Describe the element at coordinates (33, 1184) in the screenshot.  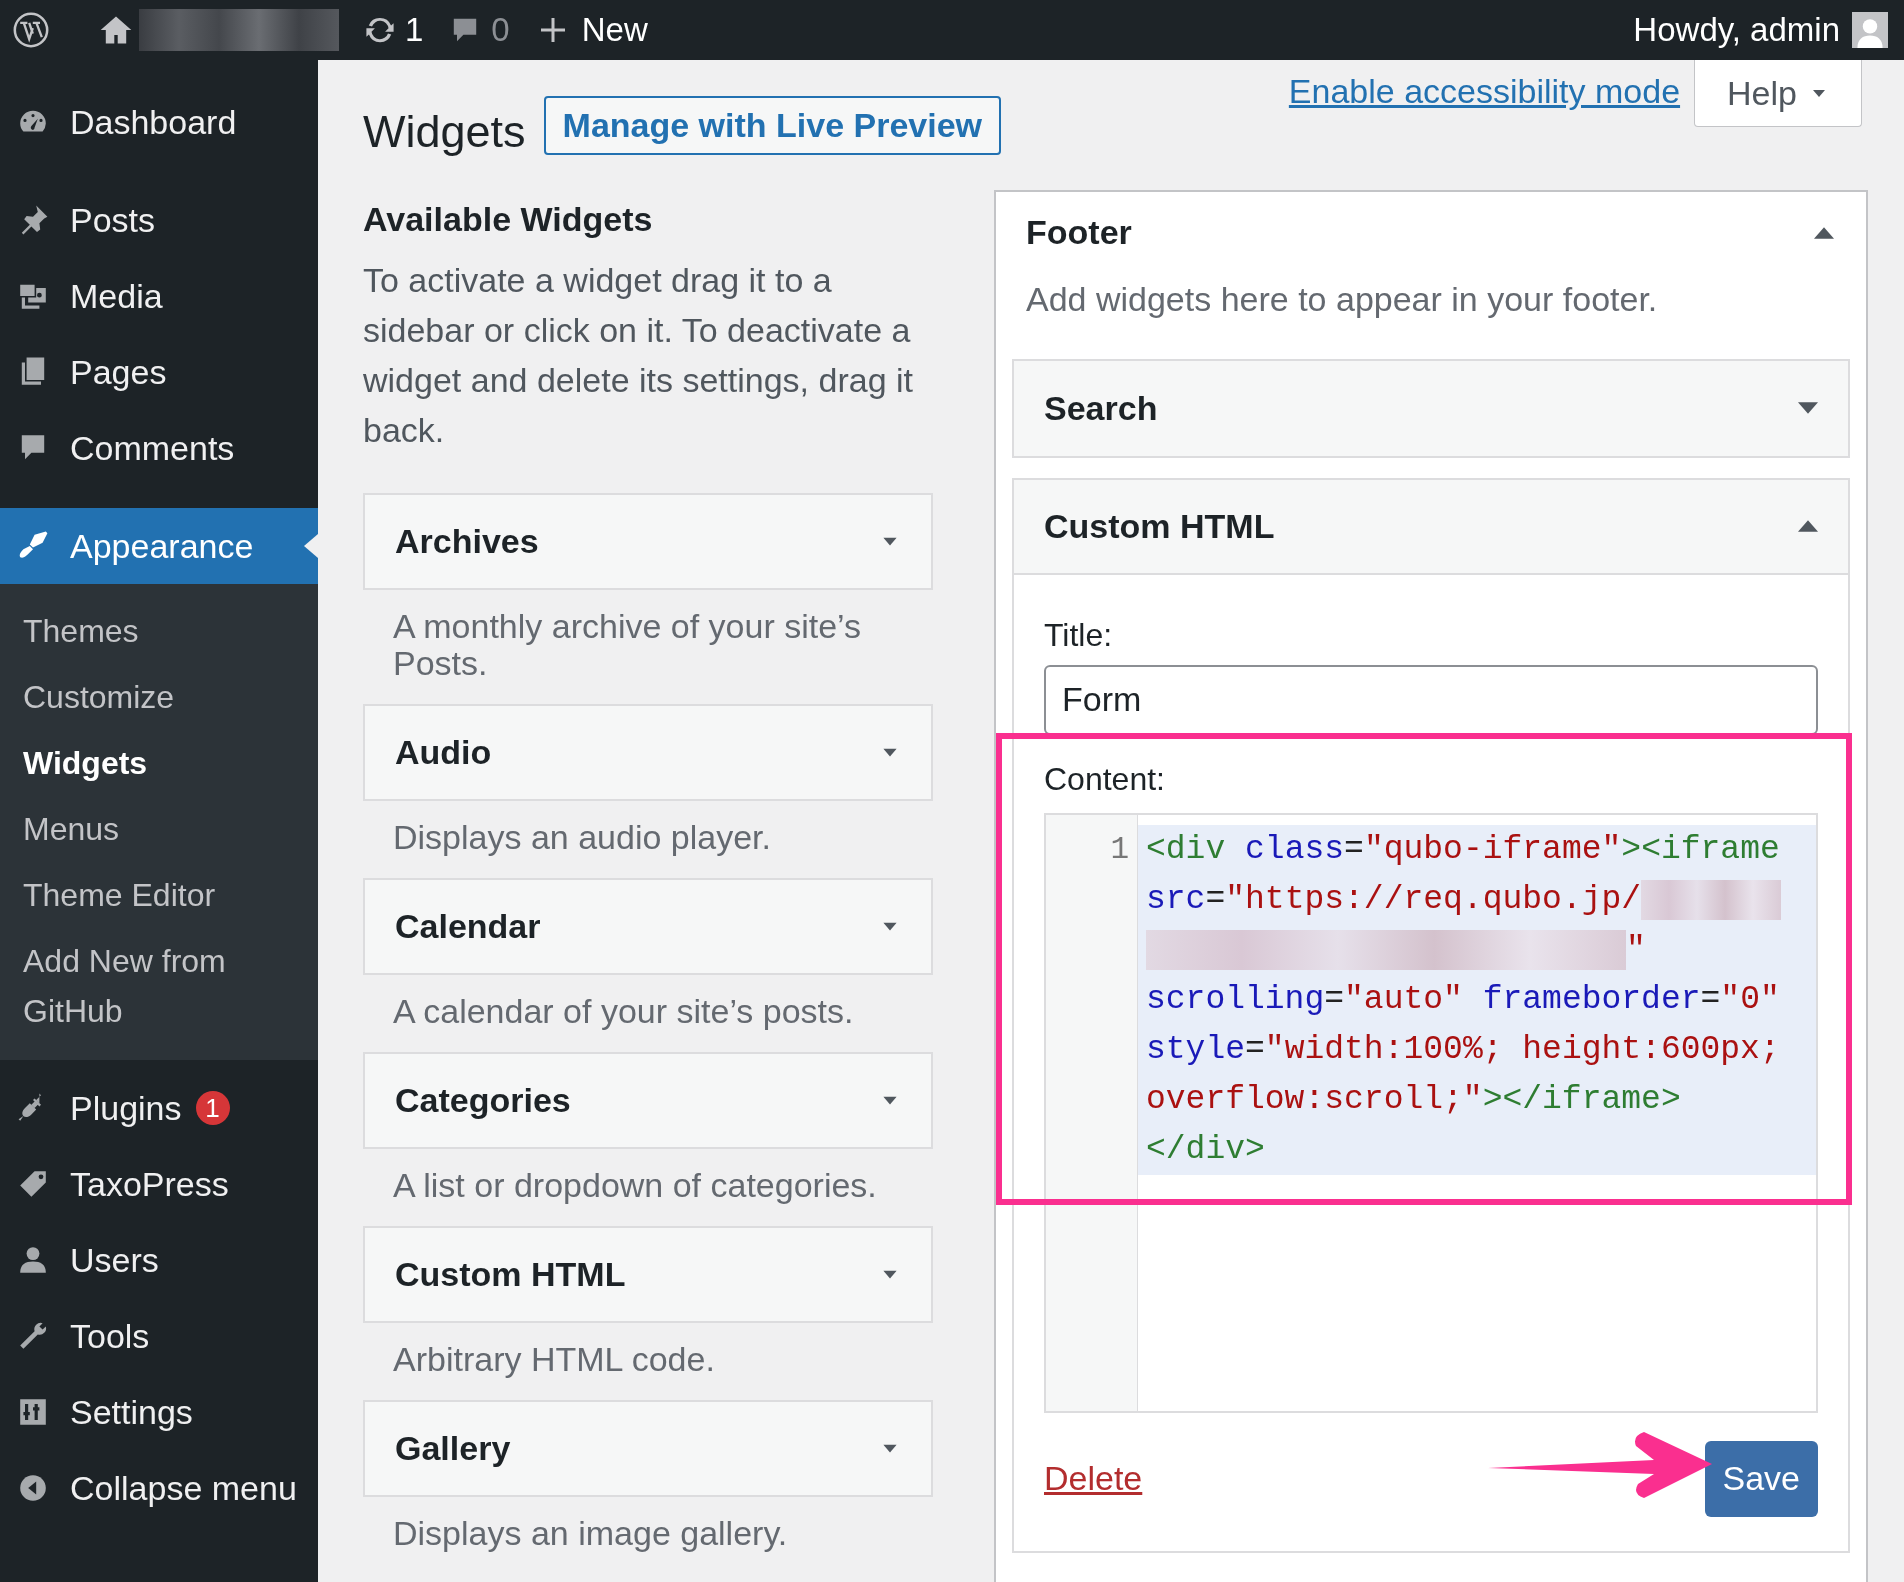
I see `tag-icon` at that location.